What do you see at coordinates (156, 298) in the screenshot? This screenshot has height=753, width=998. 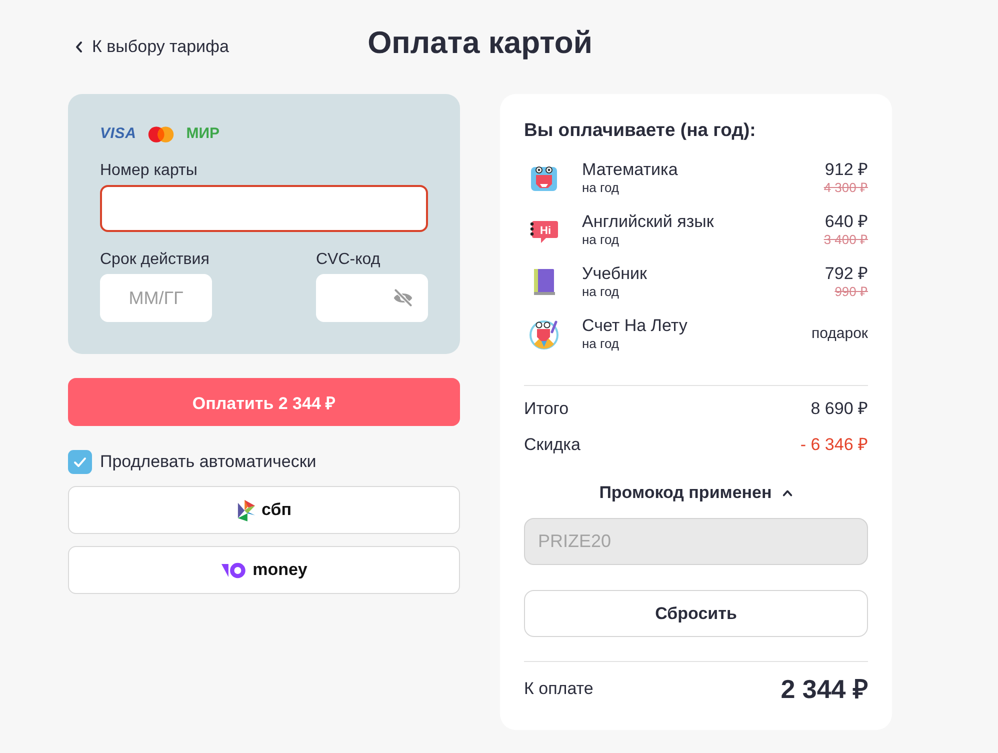 I see `expiry-field: ММ/ГГ` at bounding box center [156, 298].